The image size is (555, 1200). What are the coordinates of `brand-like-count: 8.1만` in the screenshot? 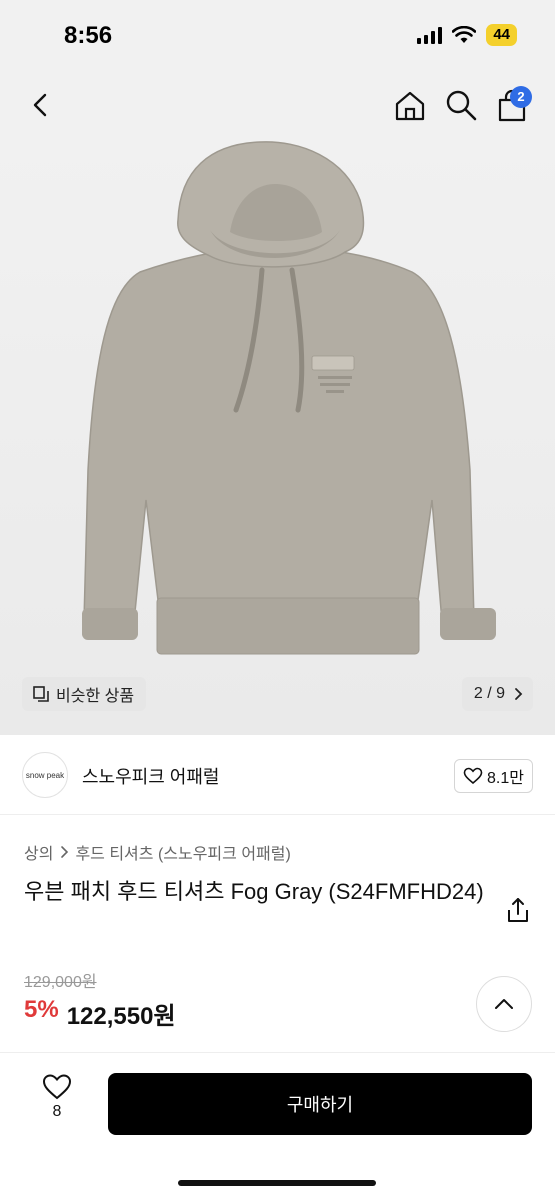 It's located at (505, 778).